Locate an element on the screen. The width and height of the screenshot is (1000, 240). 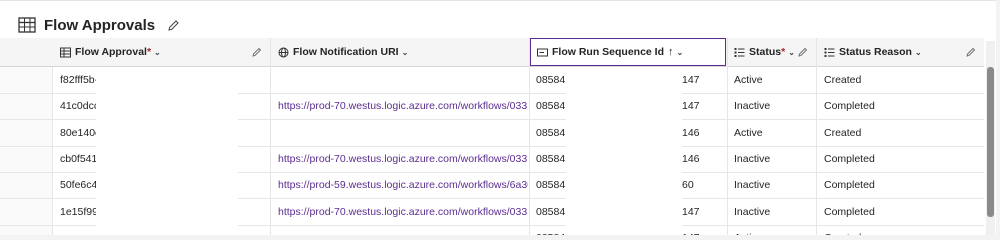
column-label: Flow Run Sequence Id is located at coordinates (608, 52).